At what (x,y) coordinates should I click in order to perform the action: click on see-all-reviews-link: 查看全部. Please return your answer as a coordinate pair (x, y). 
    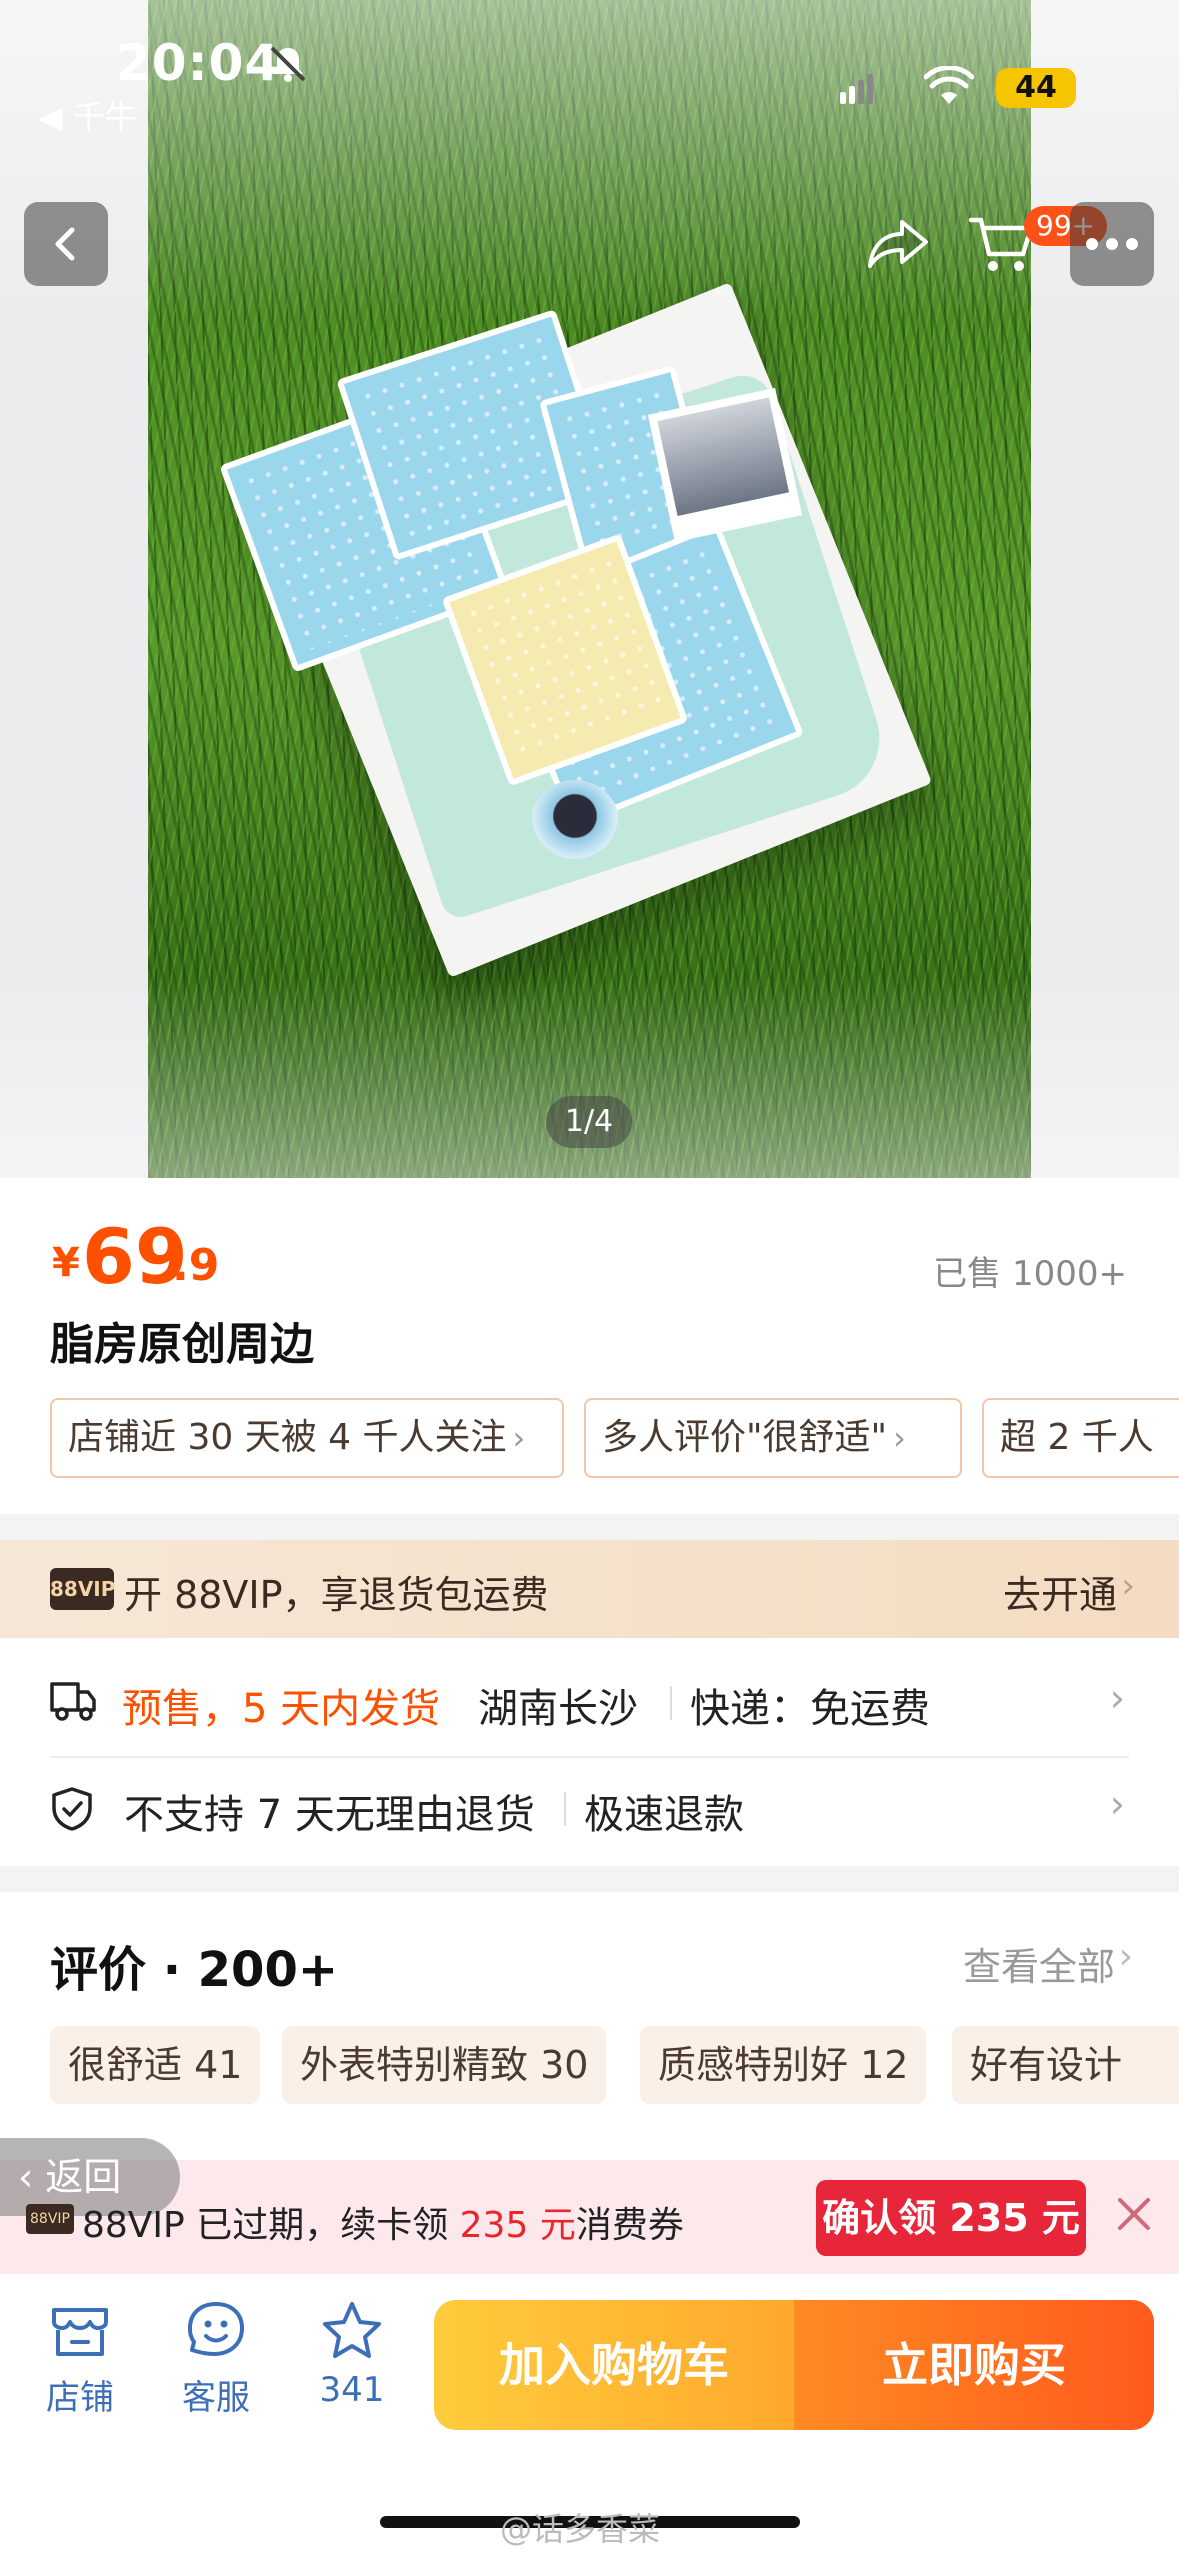
    Looking at the image, I should click on (1039, 1963).